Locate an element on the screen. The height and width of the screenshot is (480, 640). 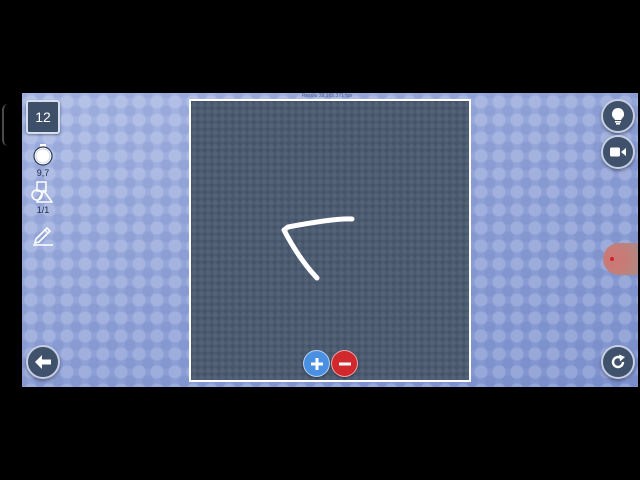
level-number: 12 is located at coordinates (43, 117).